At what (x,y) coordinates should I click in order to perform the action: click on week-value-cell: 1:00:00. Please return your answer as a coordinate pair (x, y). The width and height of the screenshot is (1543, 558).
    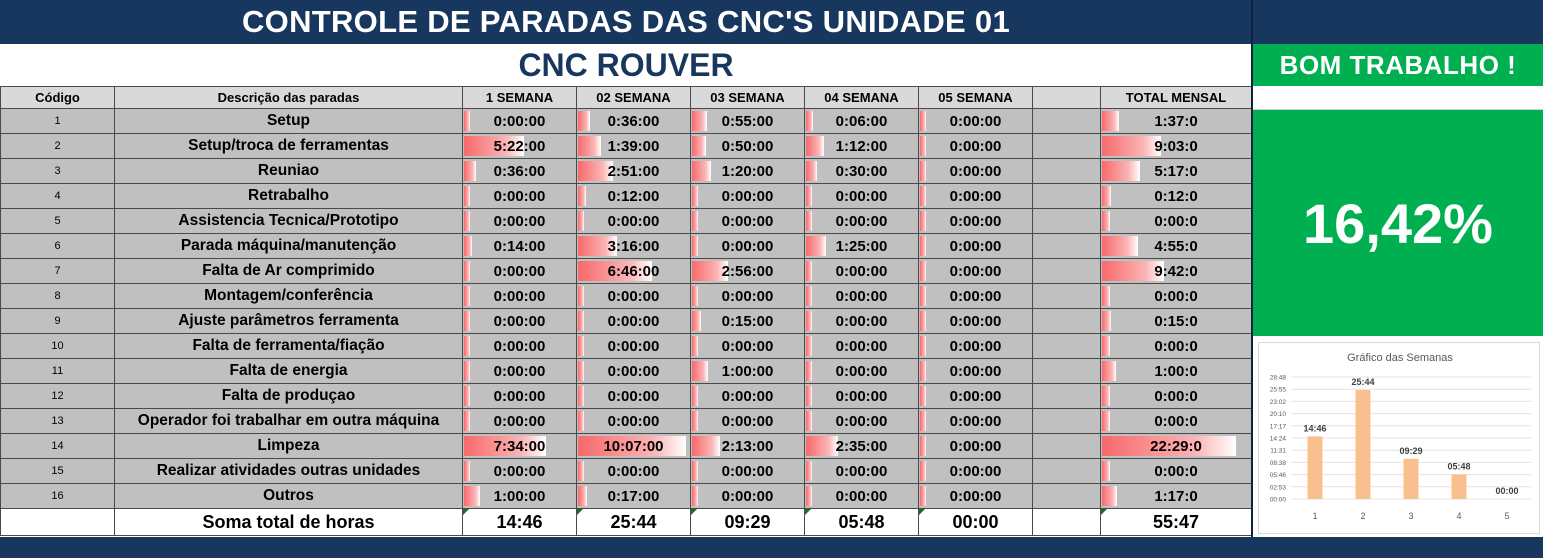
    Looking at the image, I should click on (519, 496).